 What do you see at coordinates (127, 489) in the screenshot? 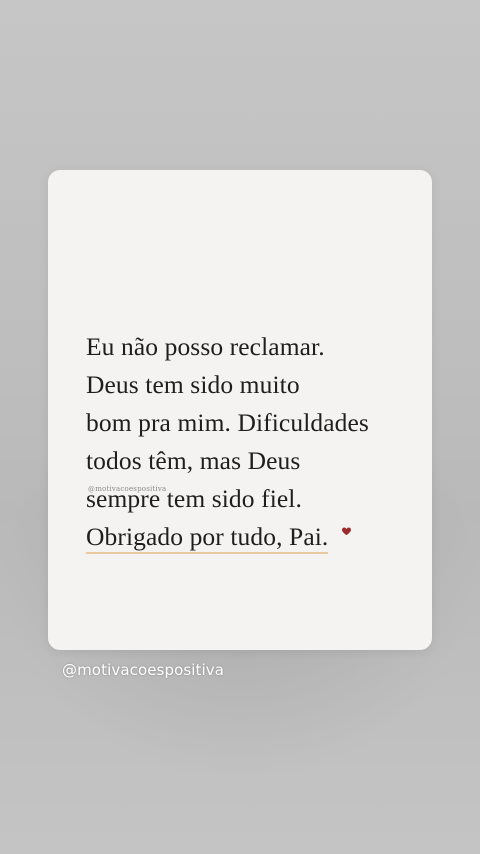
I see `watermark: @motivacoespositiva` at bounding box center [127, 489].